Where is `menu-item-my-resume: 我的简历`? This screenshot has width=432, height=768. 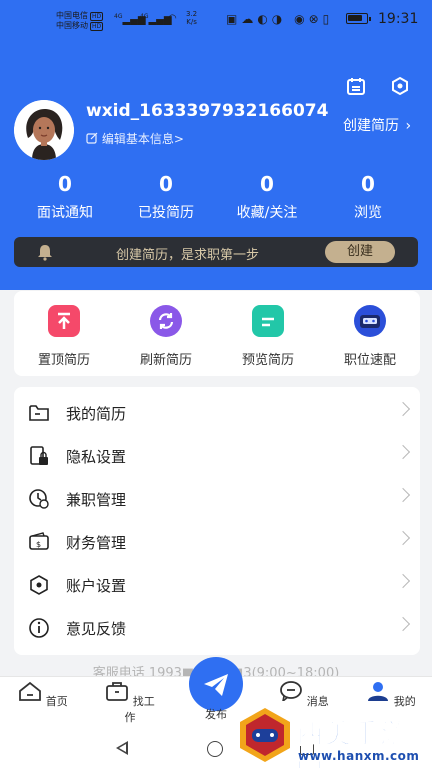 menu-item-my-resume: 我的简历 is located at coordinates (217, 412).